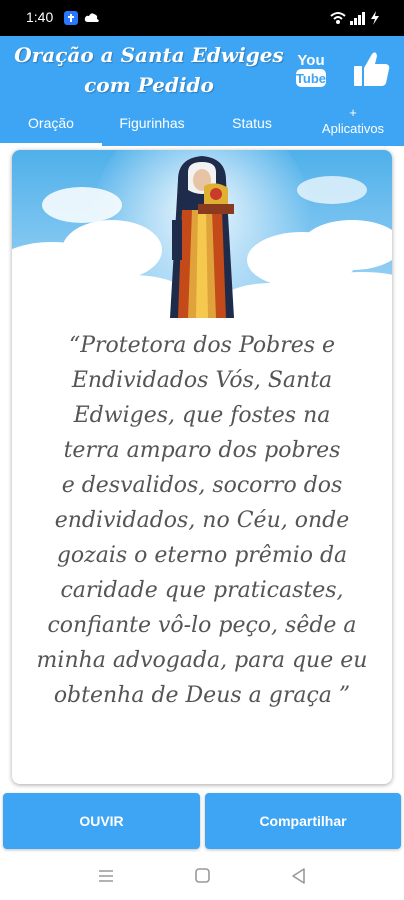 This screenshot has height=900, width=404. I want to click on app-title: Oração a Santa Edwiges com Pedido, so click(149, 70).